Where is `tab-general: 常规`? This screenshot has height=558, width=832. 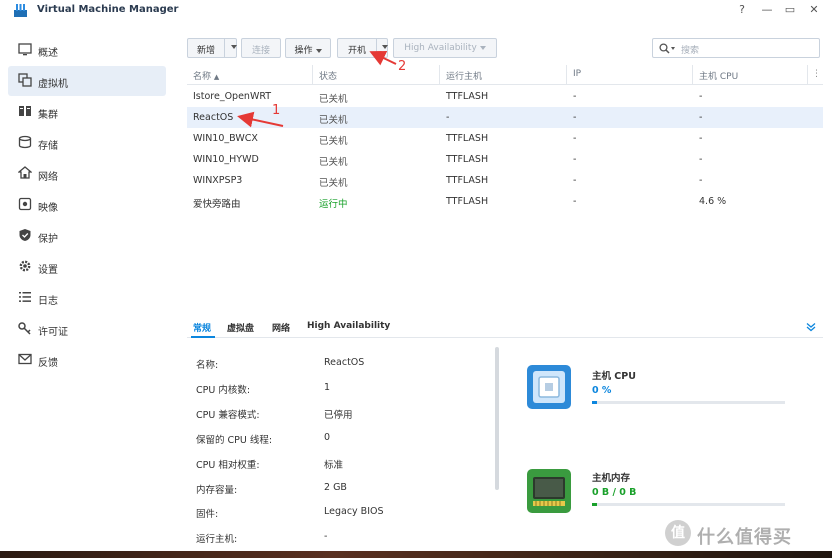 tab-general: 常规 is located at coordinates (202, 327).